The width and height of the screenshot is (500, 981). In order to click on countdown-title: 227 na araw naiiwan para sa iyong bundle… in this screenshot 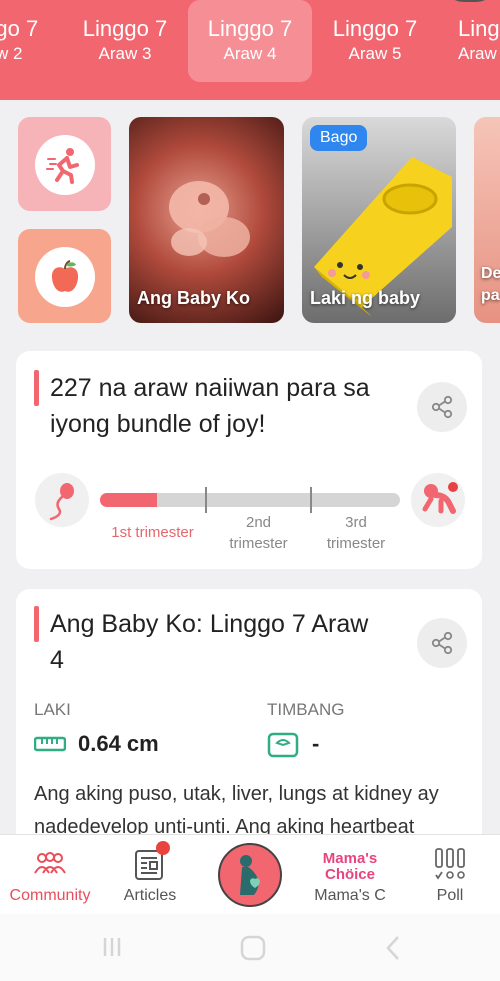, I will do `click(210, 406)`.